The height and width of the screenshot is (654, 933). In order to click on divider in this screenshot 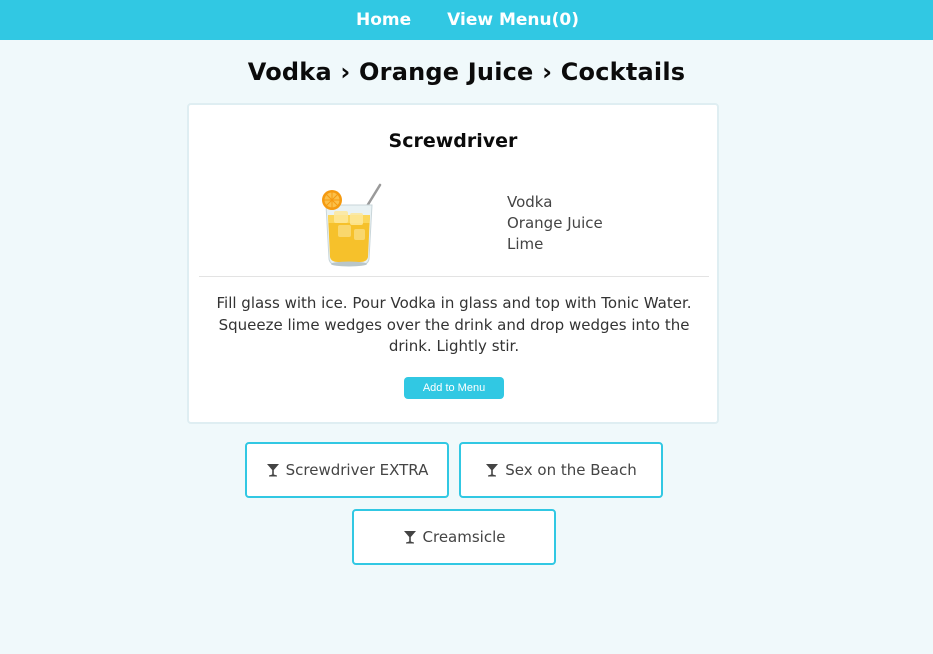, I will do `click(454, 276)`.